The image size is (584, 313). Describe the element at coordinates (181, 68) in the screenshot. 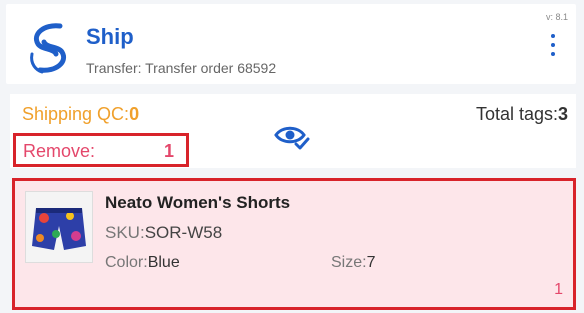

I see `transfer-subtitle: Transfer: Transfer order 68592` at that location.